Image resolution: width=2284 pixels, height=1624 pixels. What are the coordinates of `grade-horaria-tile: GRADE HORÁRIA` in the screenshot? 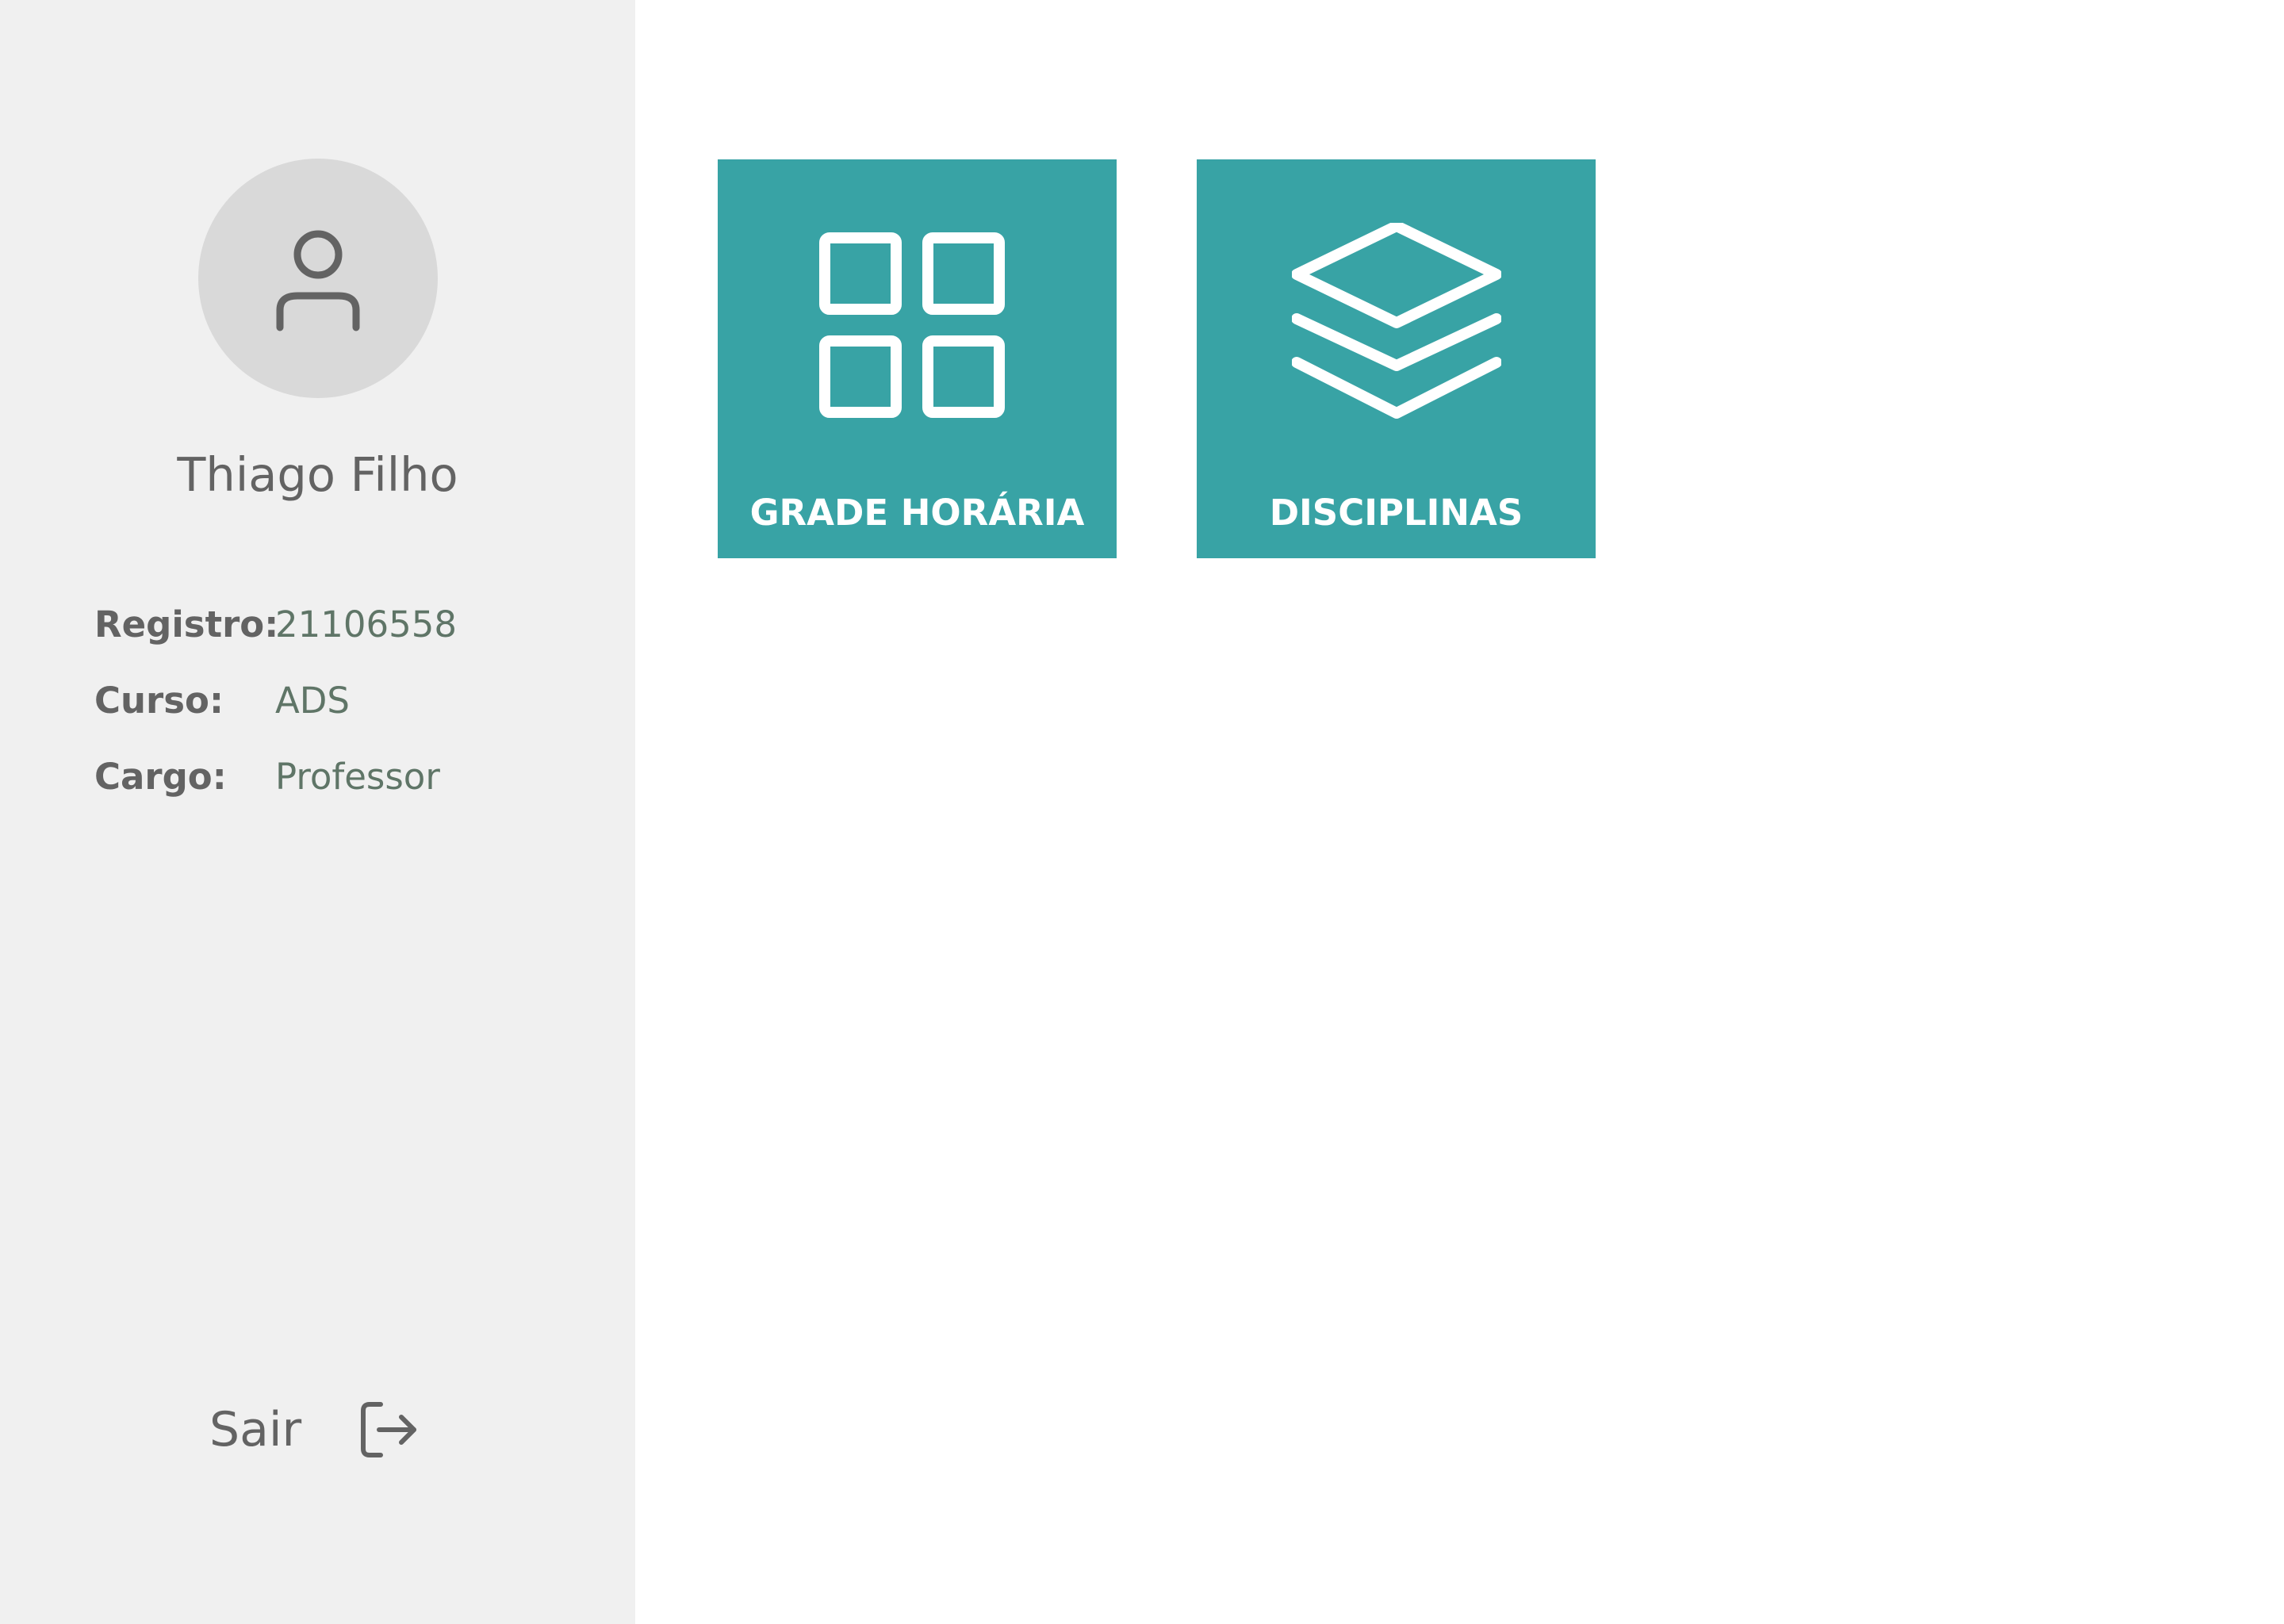 It's located at (917, 358).